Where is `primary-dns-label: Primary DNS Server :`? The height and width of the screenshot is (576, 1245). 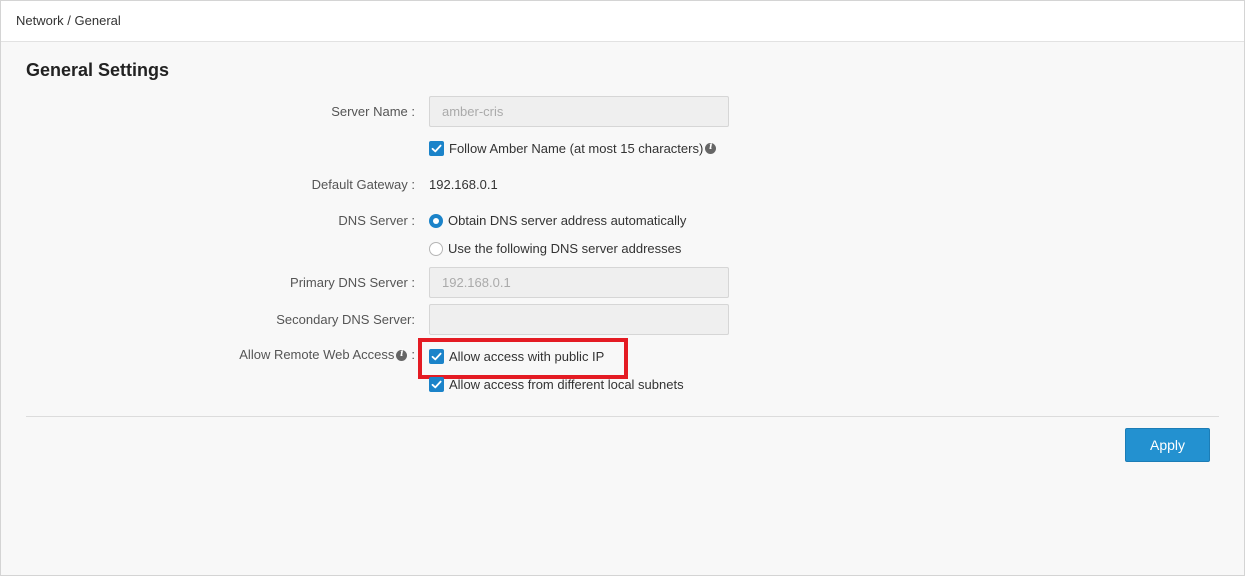 primary-dns-label: Primary DNS Server : is located at coordinates (352, 282).